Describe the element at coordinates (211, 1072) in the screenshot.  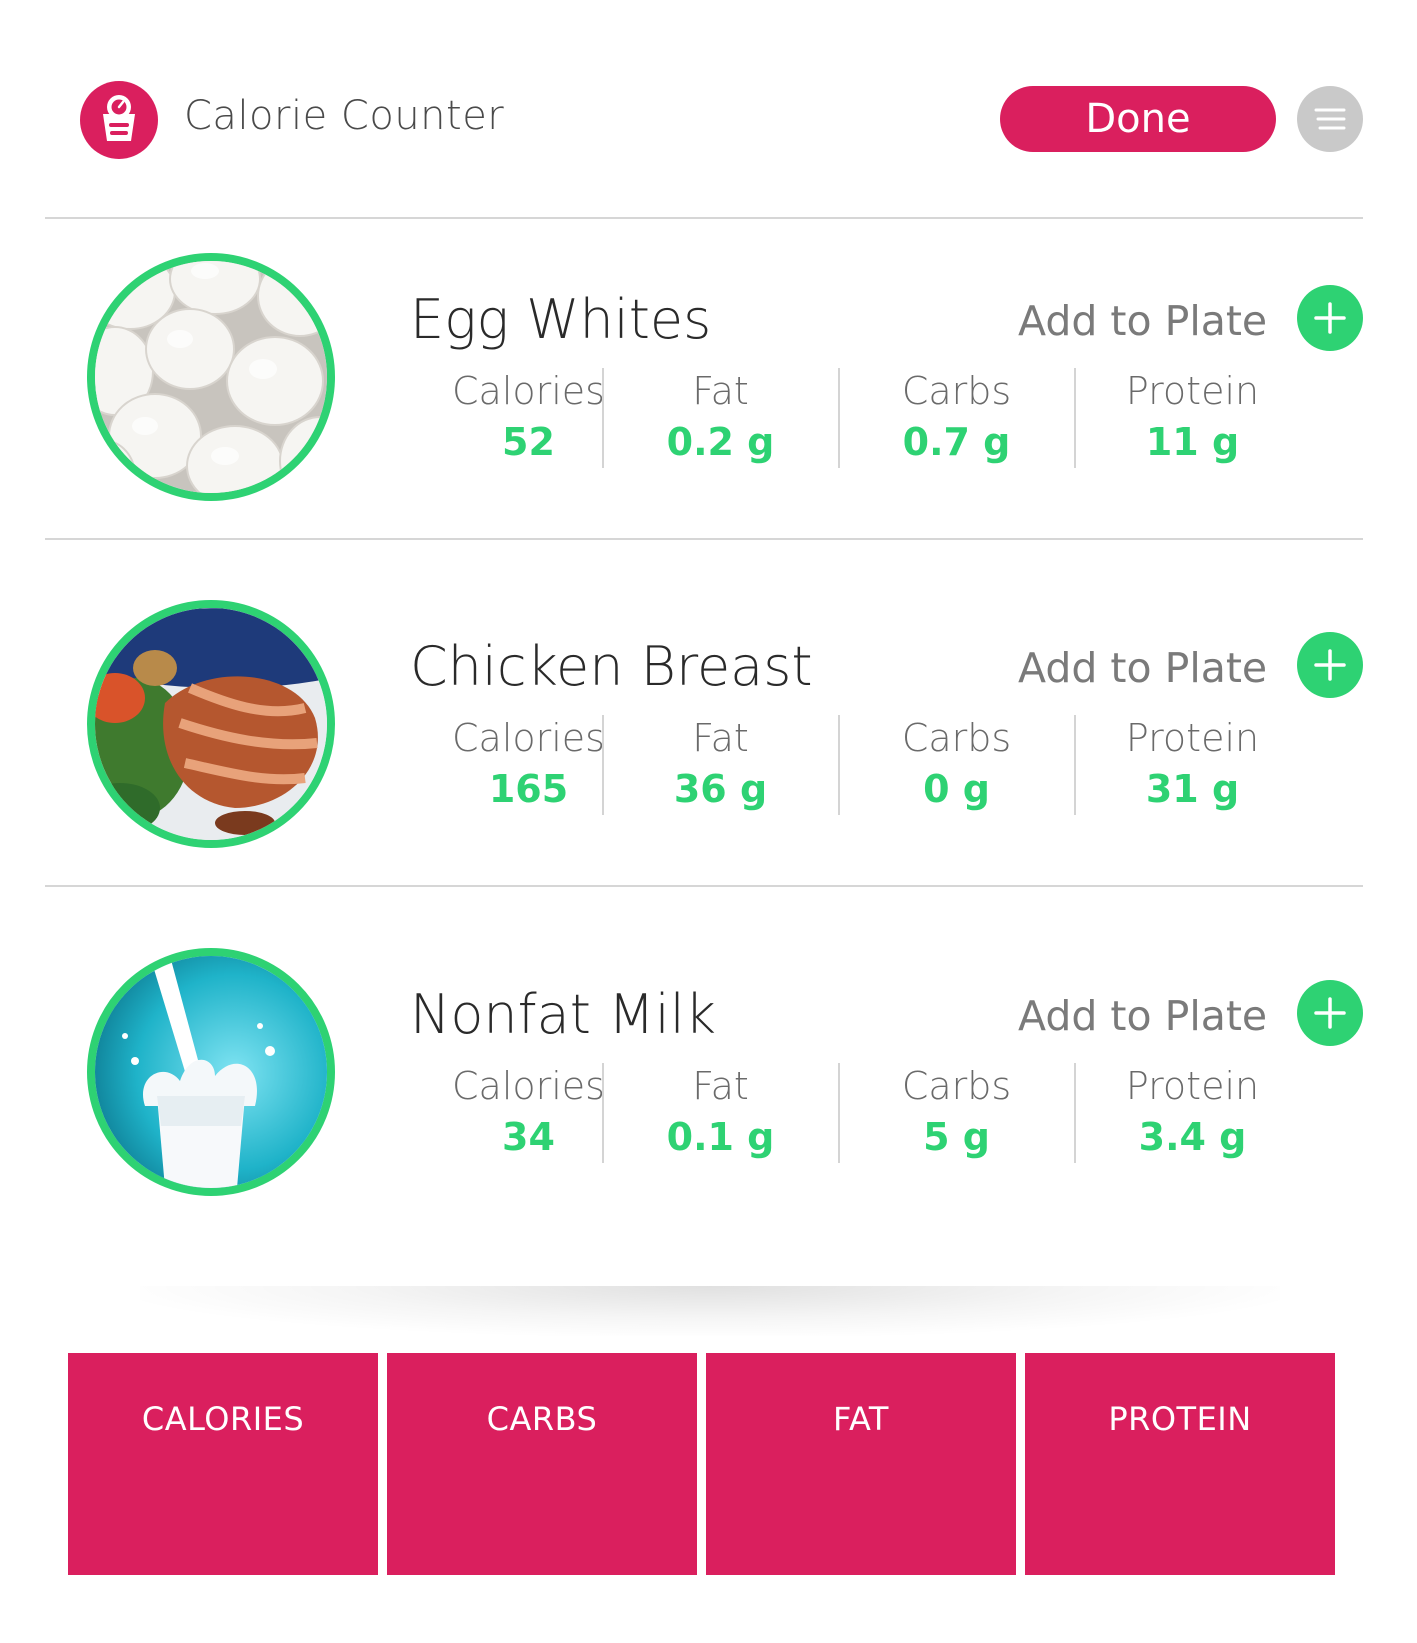
I see `nonfat-milk-photo` at that location.